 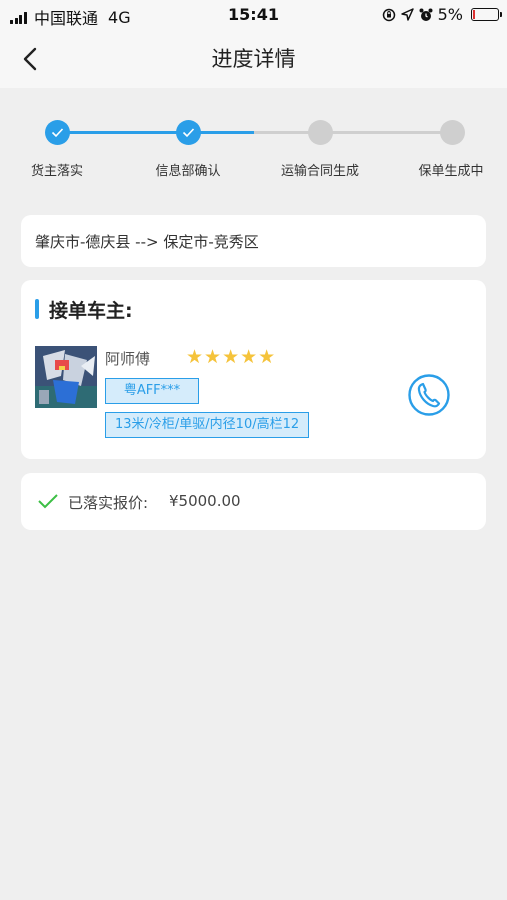 What do you see at coordinates (91, 311) in the screenshot?
I see `section-title: 接单车主:` at bounding box center [91, 311].